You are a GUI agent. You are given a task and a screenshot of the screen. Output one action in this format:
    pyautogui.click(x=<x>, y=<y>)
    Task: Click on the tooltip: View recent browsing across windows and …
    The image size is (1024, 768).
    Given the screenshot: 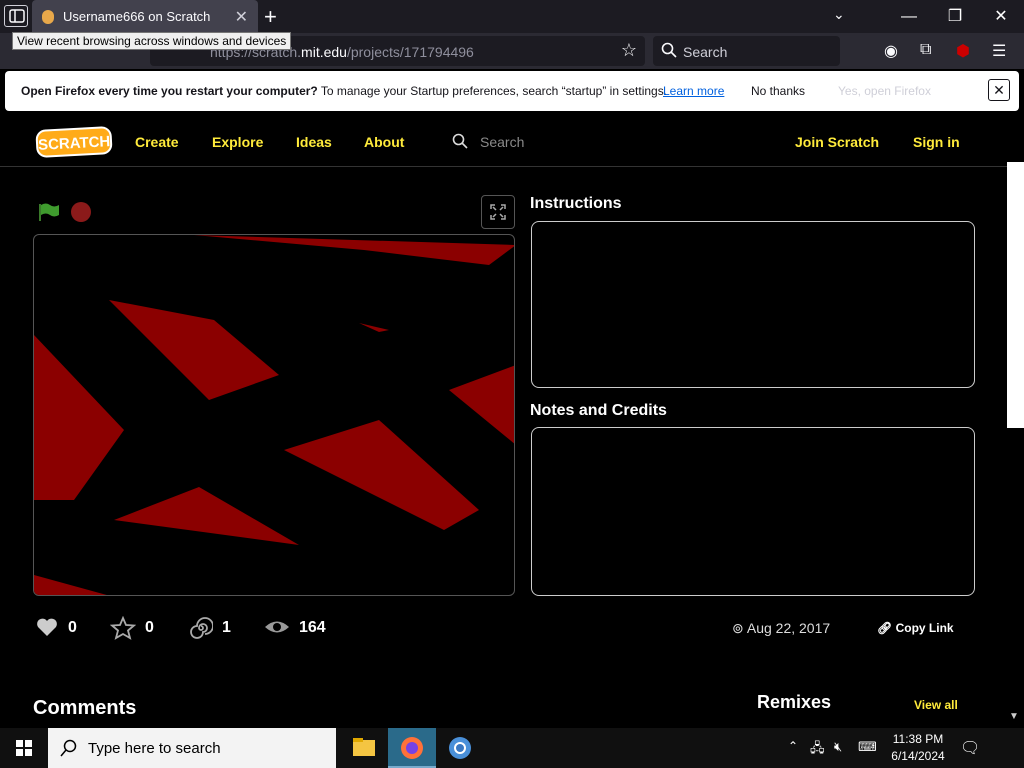 What is the action you would take?
    pyautogui.click(x=152, y=41)
    